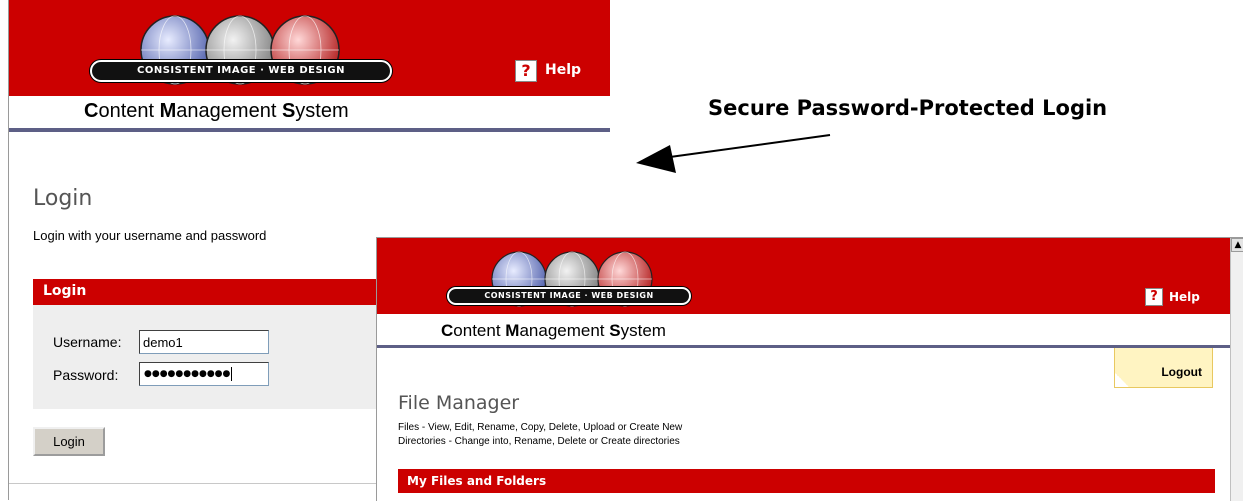 The width and height of the screenshot is (1243, 501). Describe the element at coordinates (241, 71) in the screenshot. I see `logo-banner: CONSISTENT IMAGE · WEB DESIGN` at that location.